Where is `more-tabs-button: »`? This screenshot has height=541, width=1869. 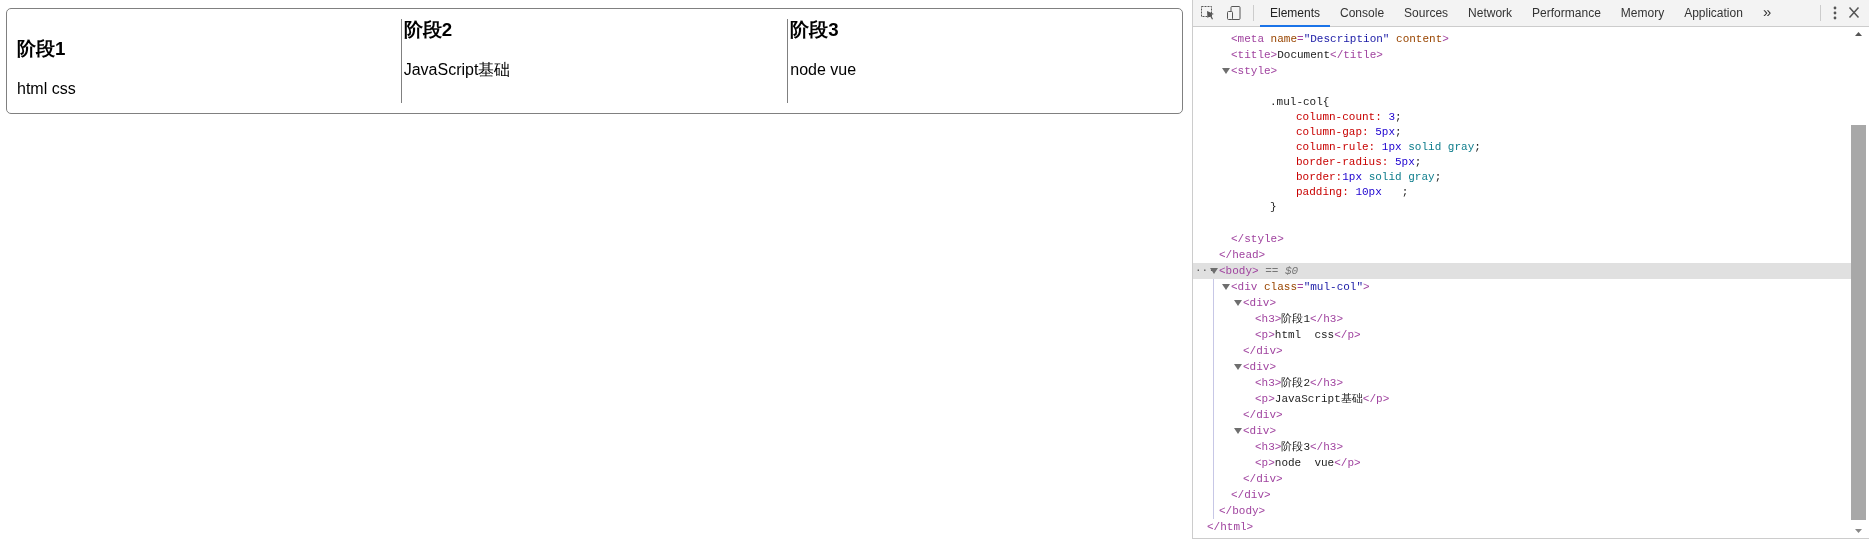
more-tabs-button: » is located at coordinates (1767, 13).